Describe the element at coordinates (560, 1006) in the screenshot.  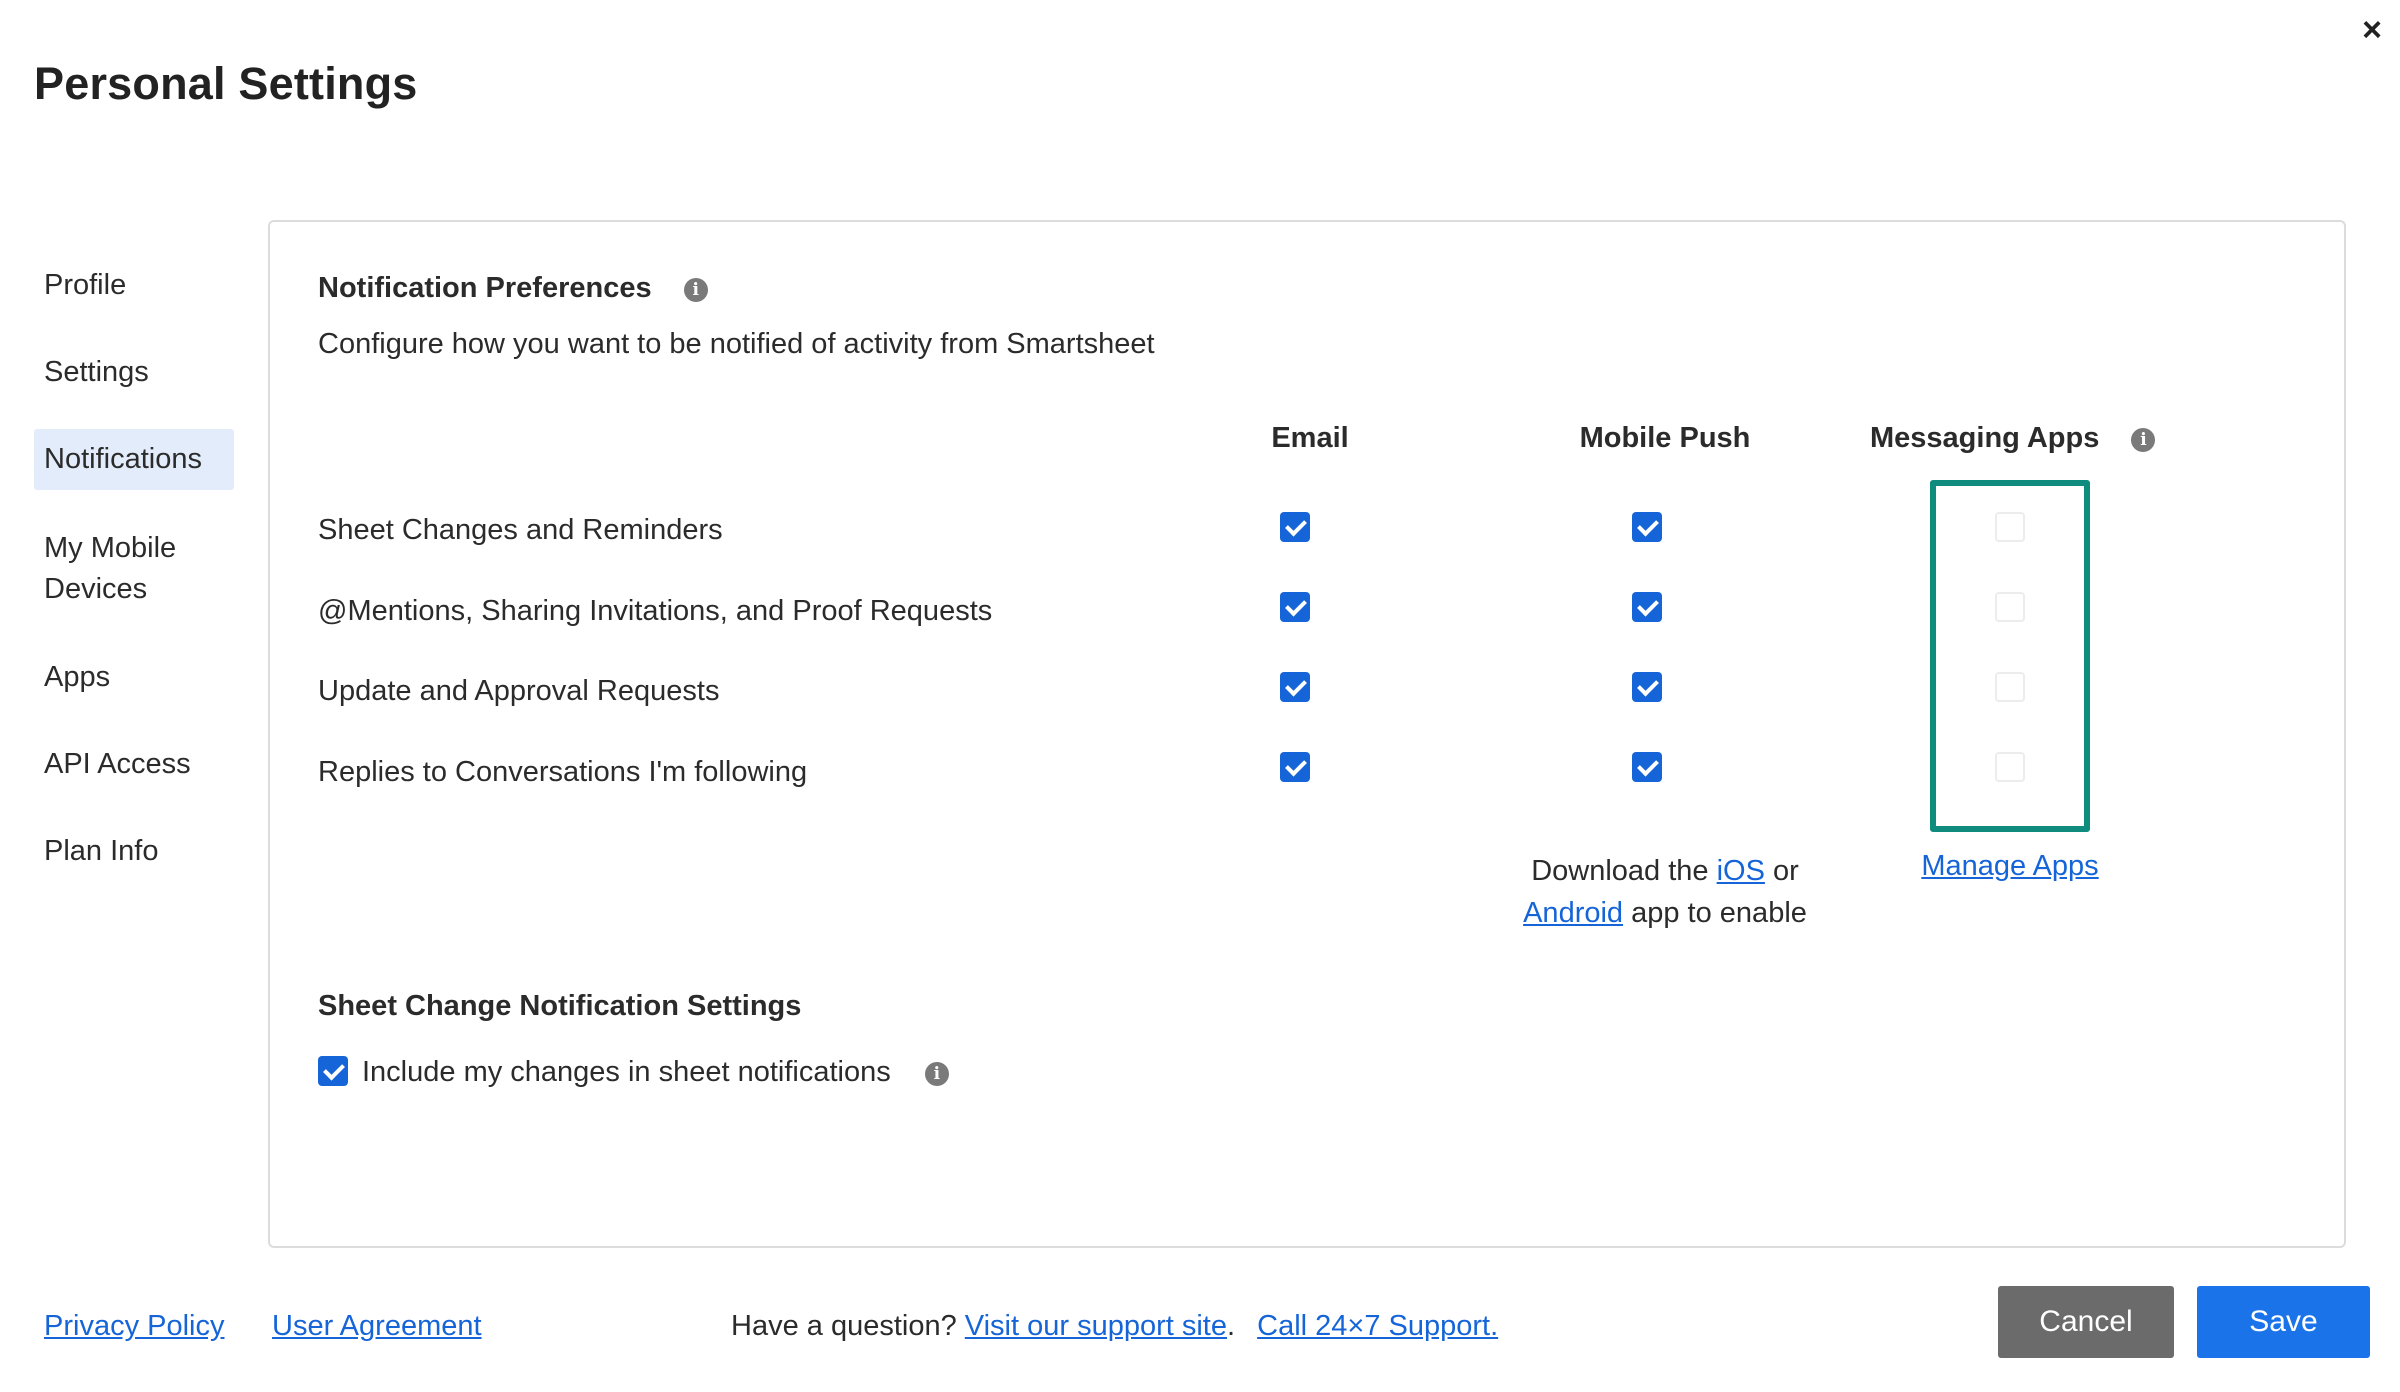
I see `sheet-change-settings-heading: Sheet Change Notification Settings` at that location.